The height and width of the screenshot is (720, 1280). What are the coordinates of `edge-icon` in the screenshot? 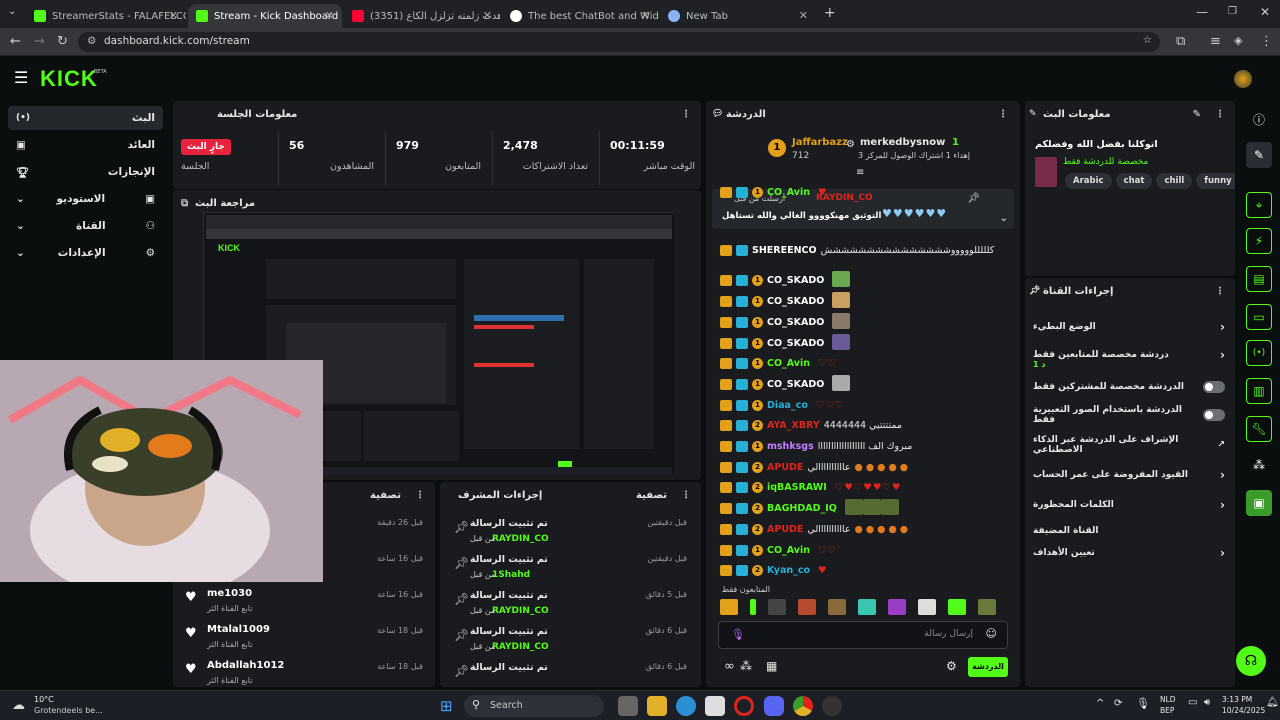 It's located at (686, 706).